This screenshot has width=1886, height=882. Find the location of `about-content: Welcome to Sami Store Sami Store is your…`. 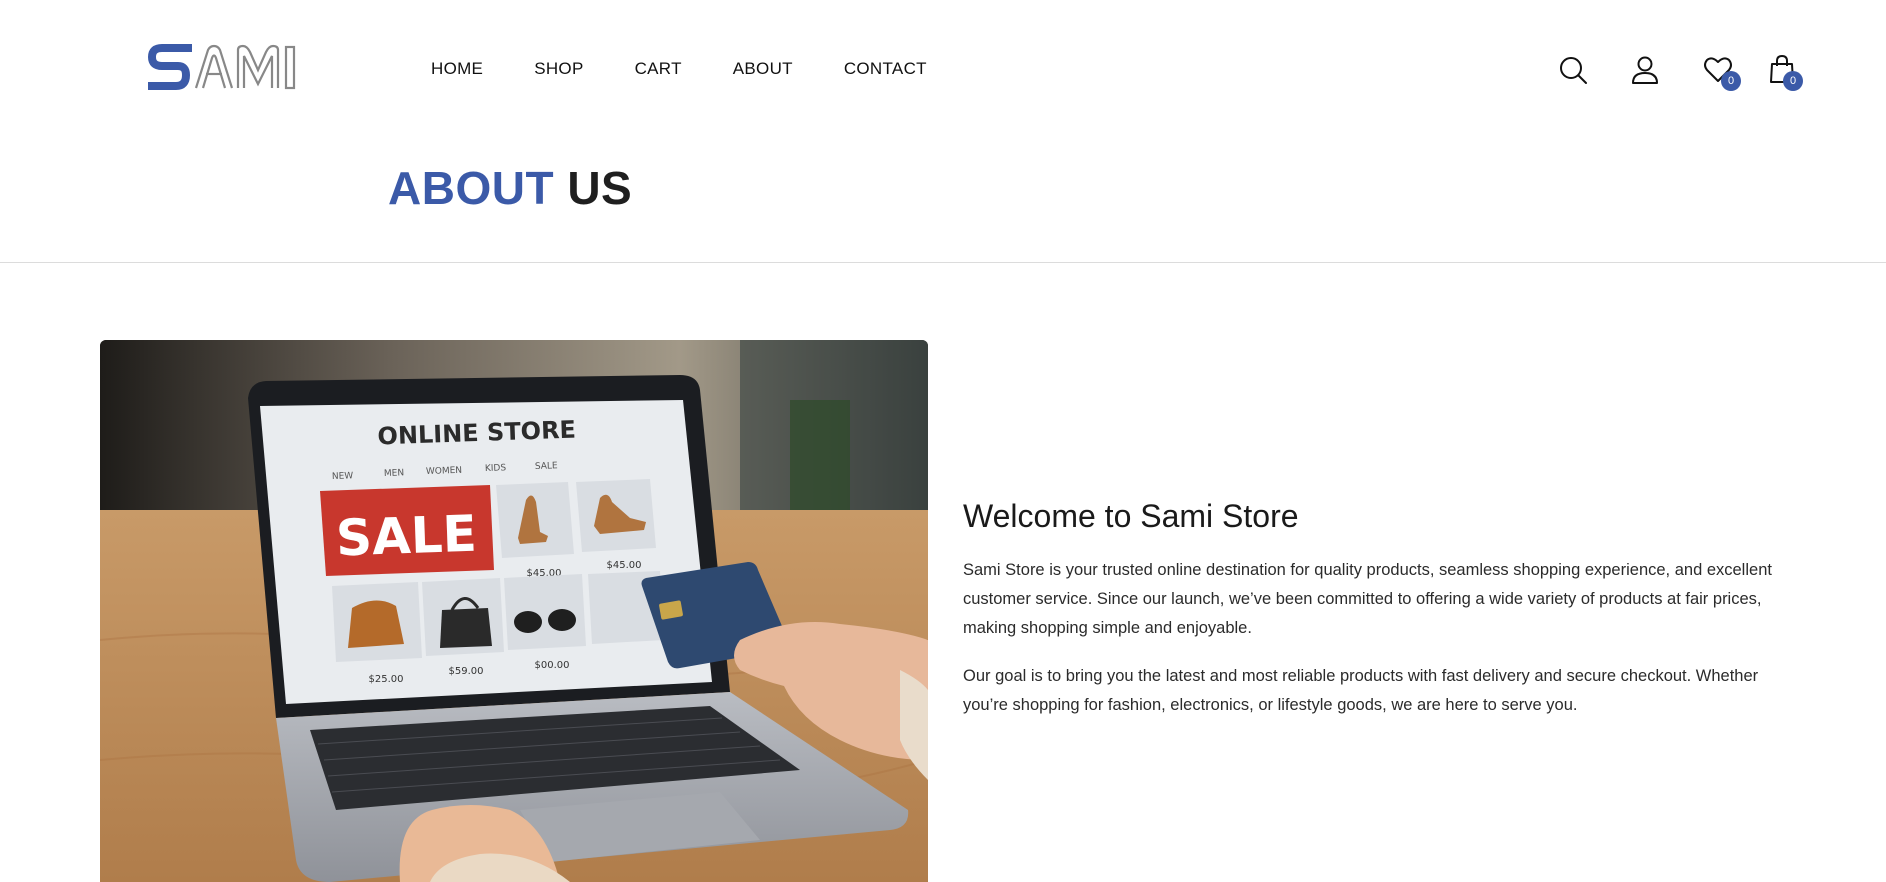

about-content: Welcome to Sami Store Sami Store is your… is located at coordinates (1383, 616).